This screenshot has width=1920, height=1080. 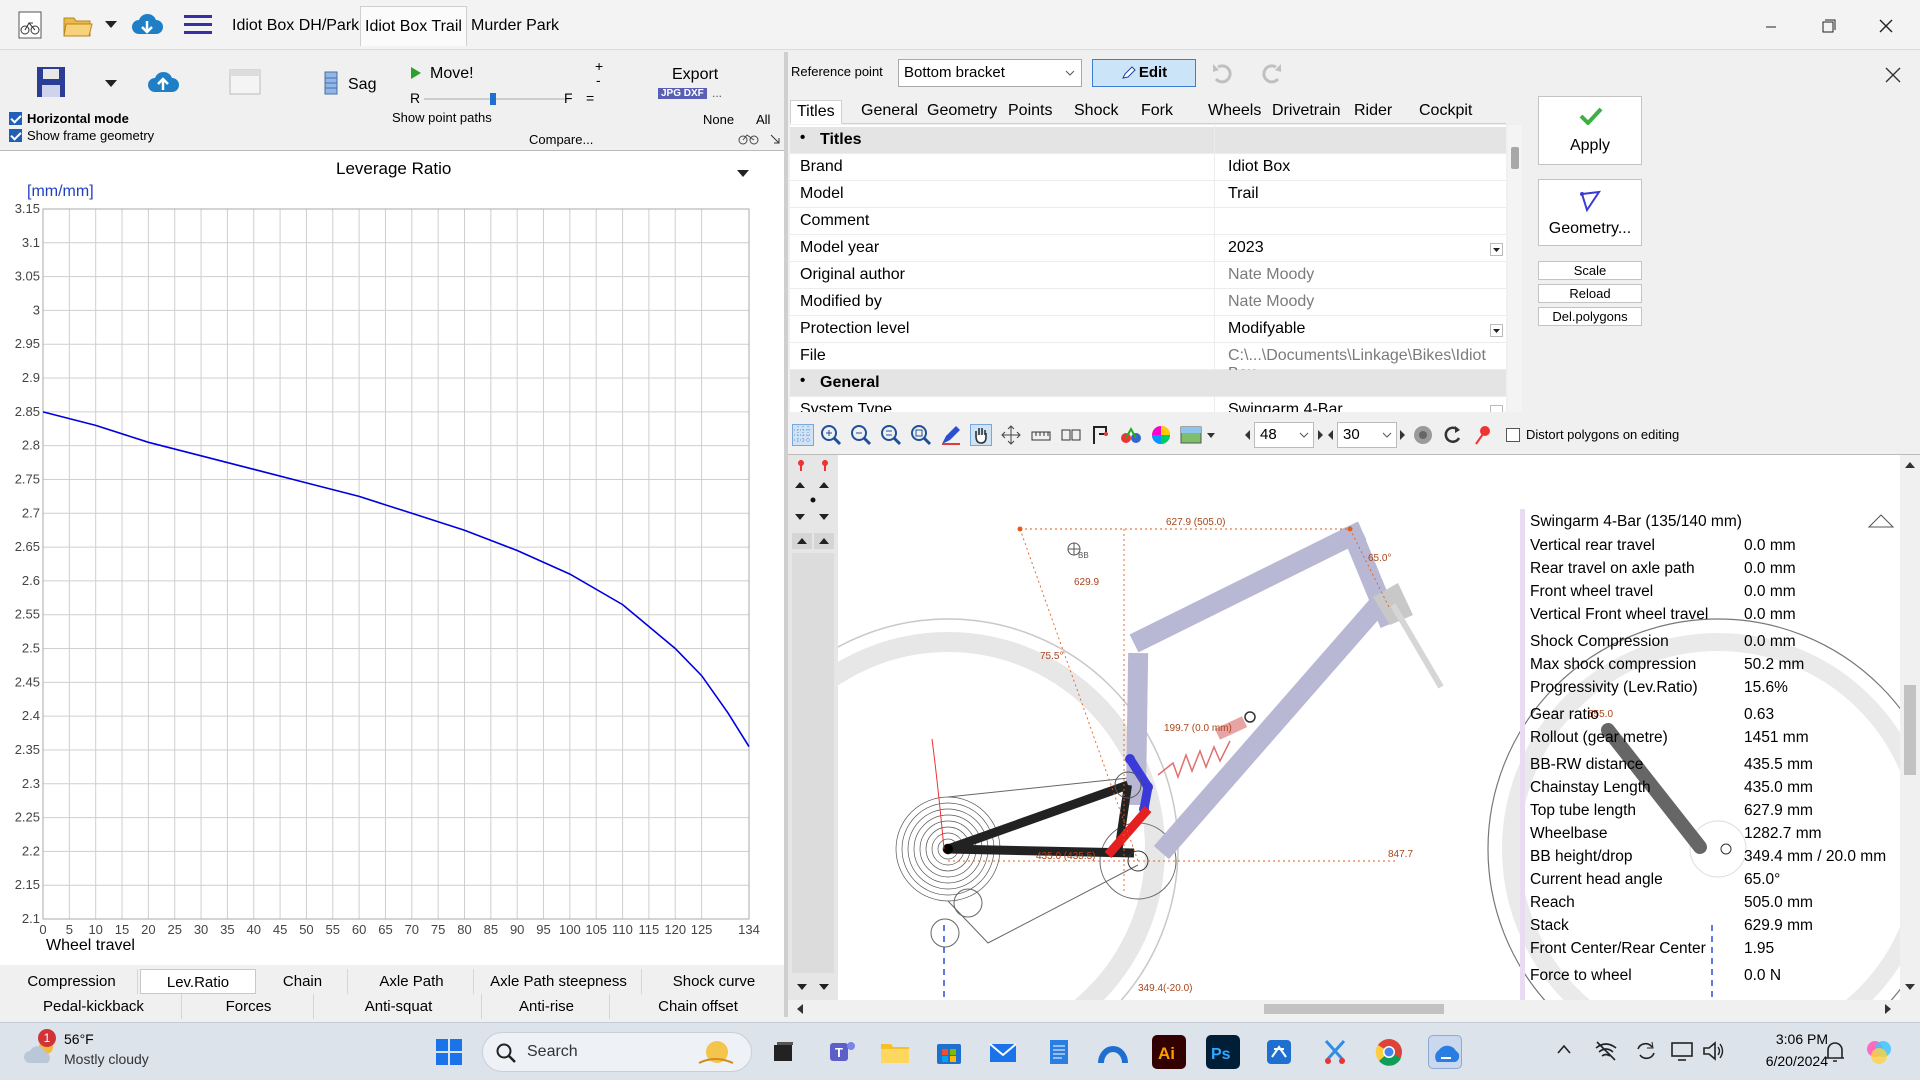 I want to click on tab-shock: Shock, so click(x=1096, y=112).